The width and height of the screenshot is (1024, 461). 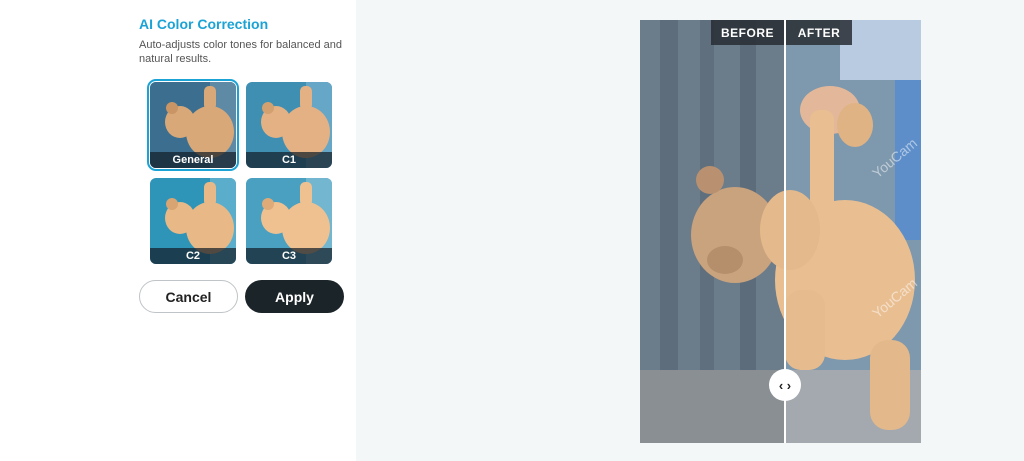 I want to click on apply-button: Apply, so click(x=294, y=296).